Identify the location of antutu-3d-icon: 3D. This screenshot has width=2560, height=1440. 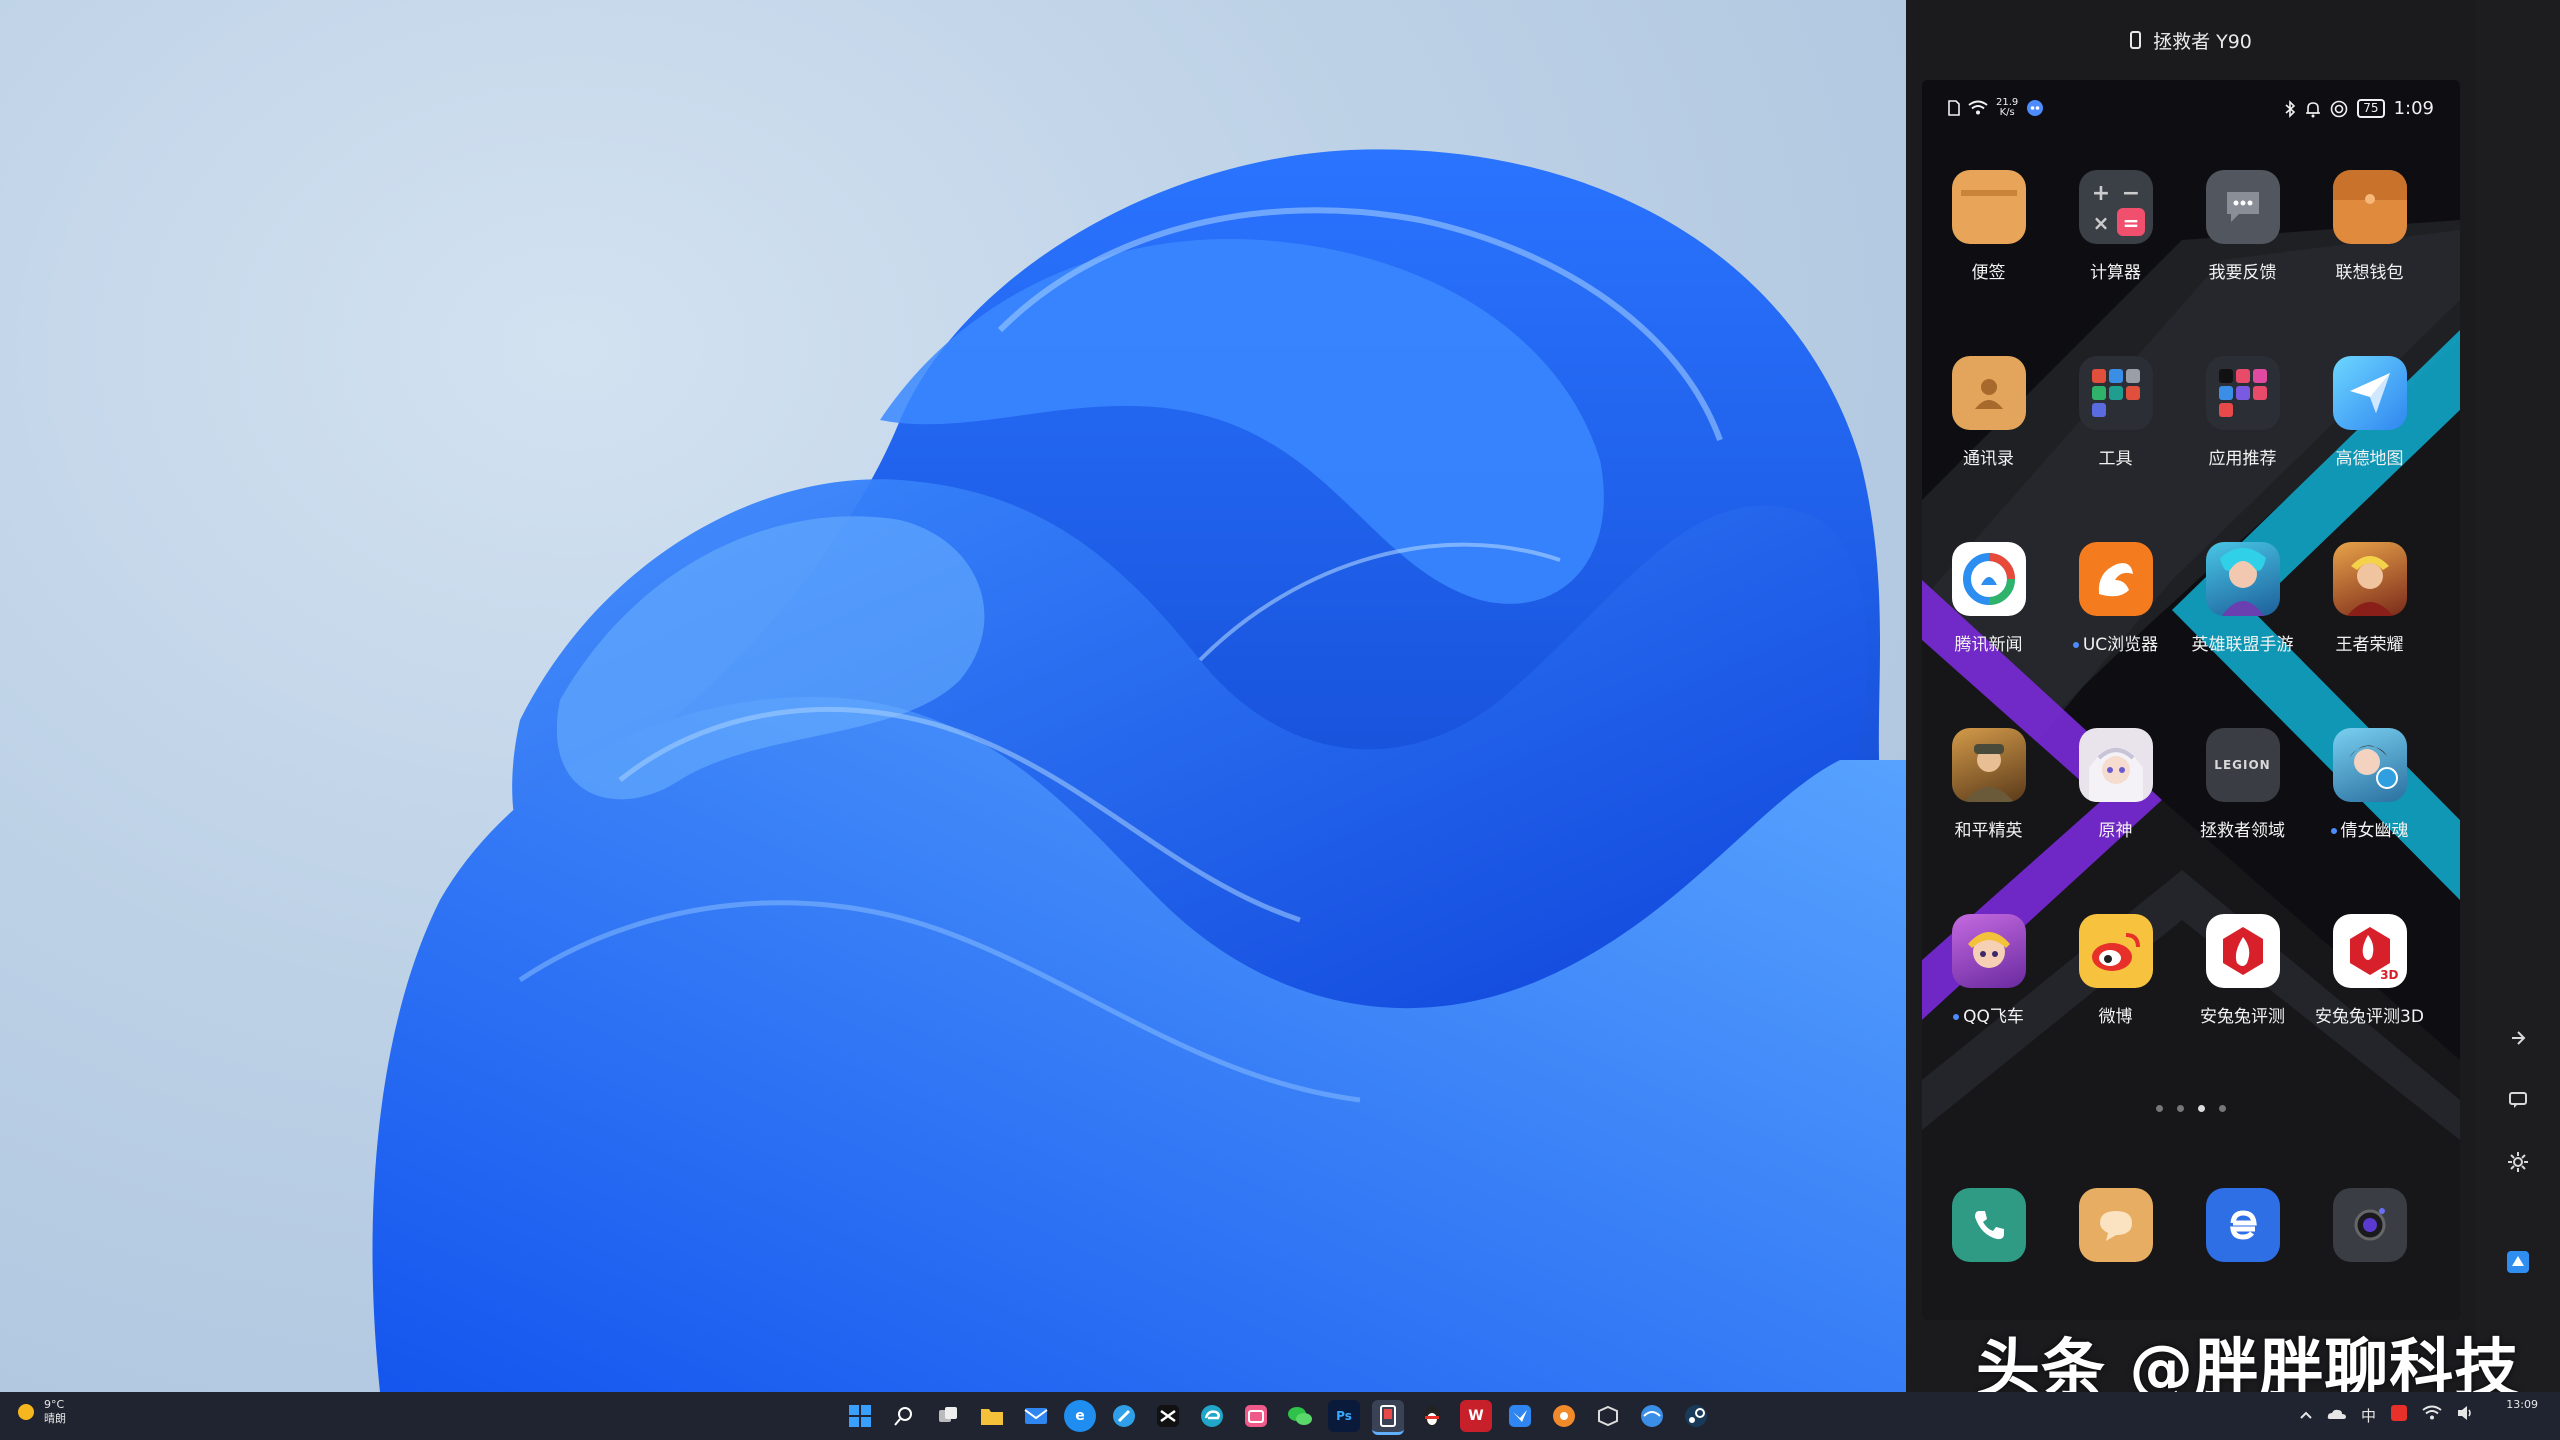
(2369, 951).